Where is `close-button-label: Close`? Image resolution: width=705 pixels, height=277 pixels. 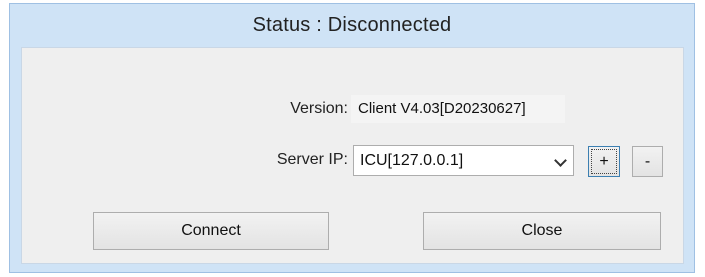 close-button-label: Close is located at coordinates (542, 230).